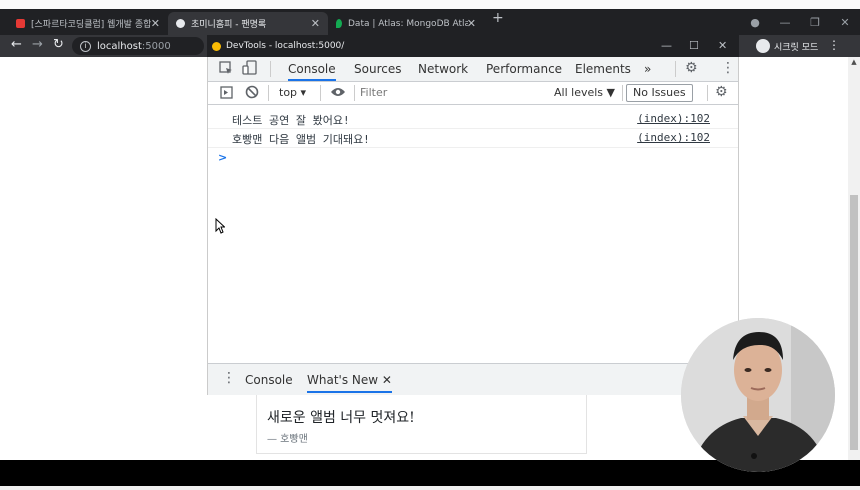 The image size is (860, 490). What do you see at coordinates (269, 380) in the screenshot?
I see `drawer-tab-console: Console` at bounding box center [269, 380].